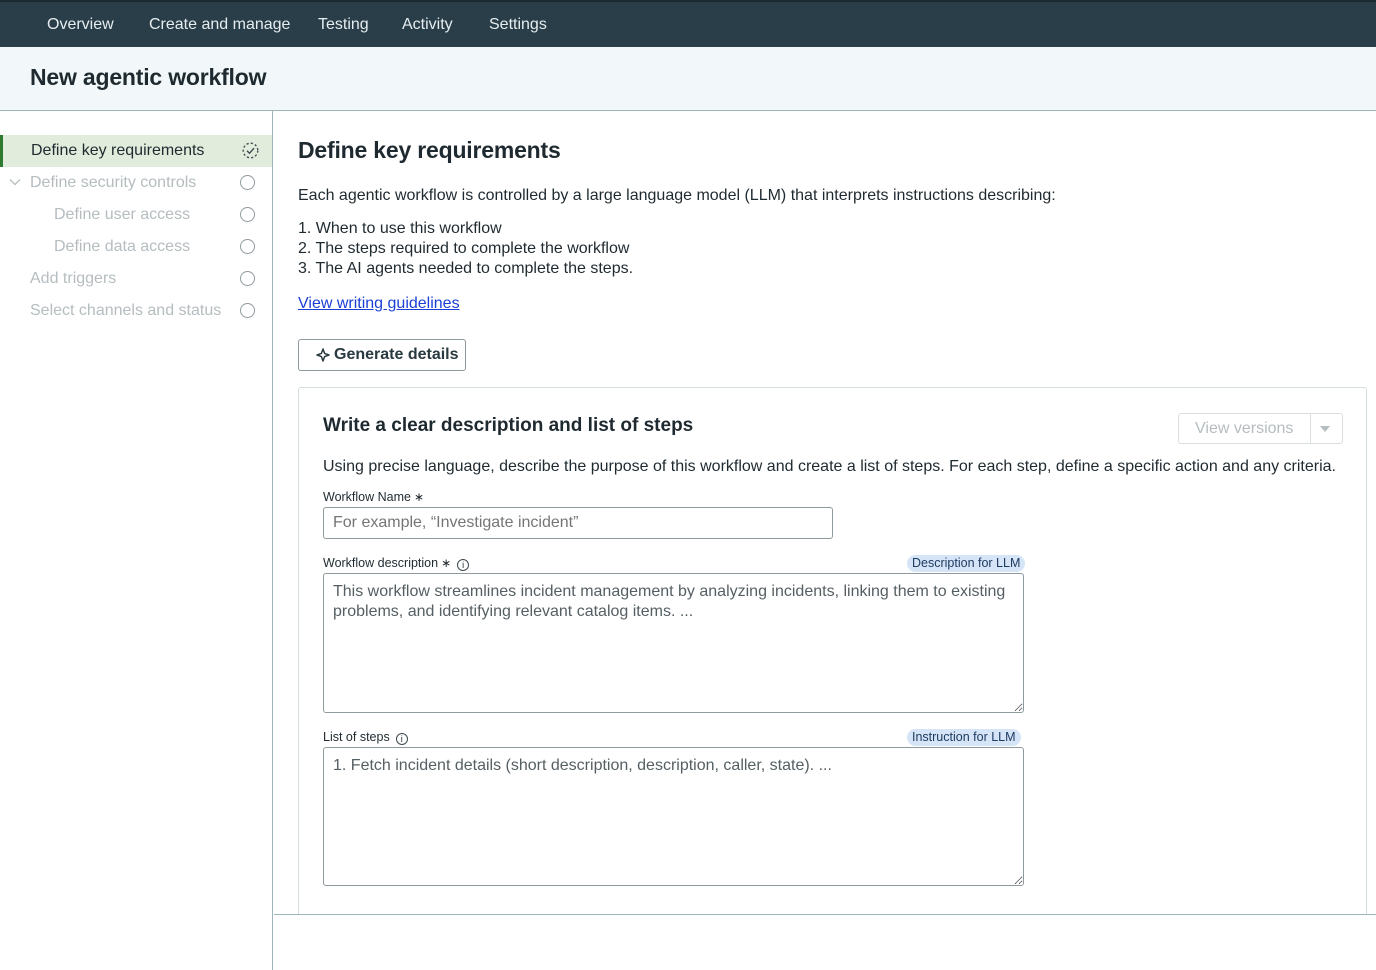 This screenshot has height=970, width=1376. I want to click on sidebar-step-define-user-access: Define user access, so click(136, 215).